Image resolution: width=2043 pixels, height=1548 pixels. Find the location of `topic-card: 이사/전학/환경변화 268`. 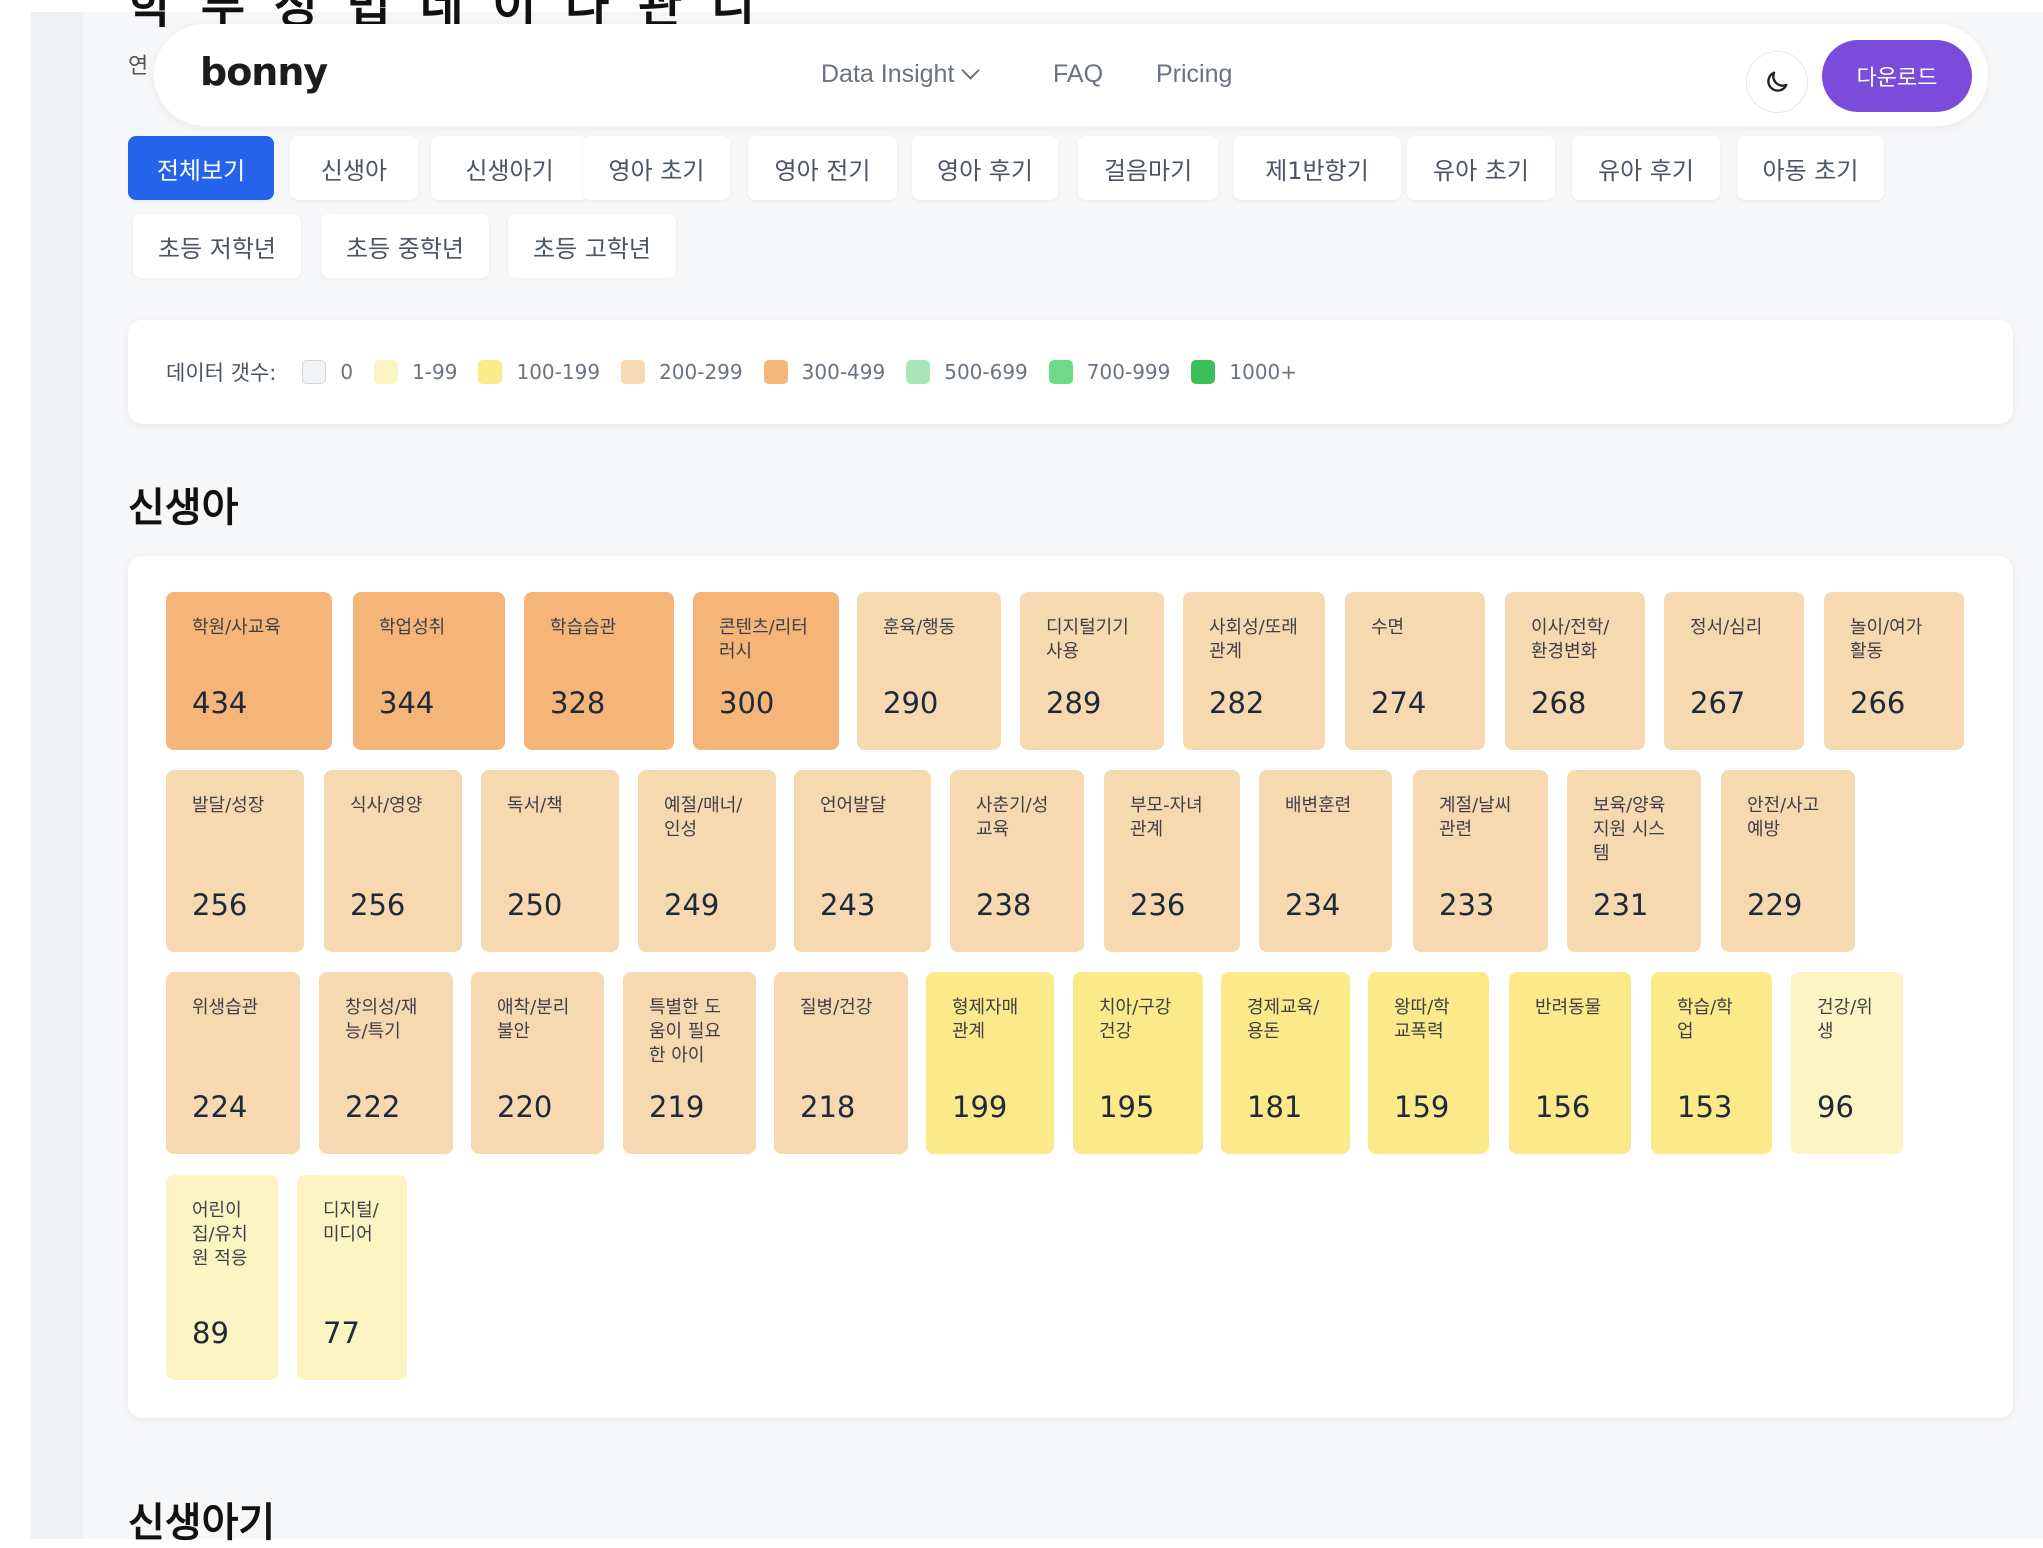

topic-card: 이사/전학/환경변화 268 is located at coordinates (1575, 671).